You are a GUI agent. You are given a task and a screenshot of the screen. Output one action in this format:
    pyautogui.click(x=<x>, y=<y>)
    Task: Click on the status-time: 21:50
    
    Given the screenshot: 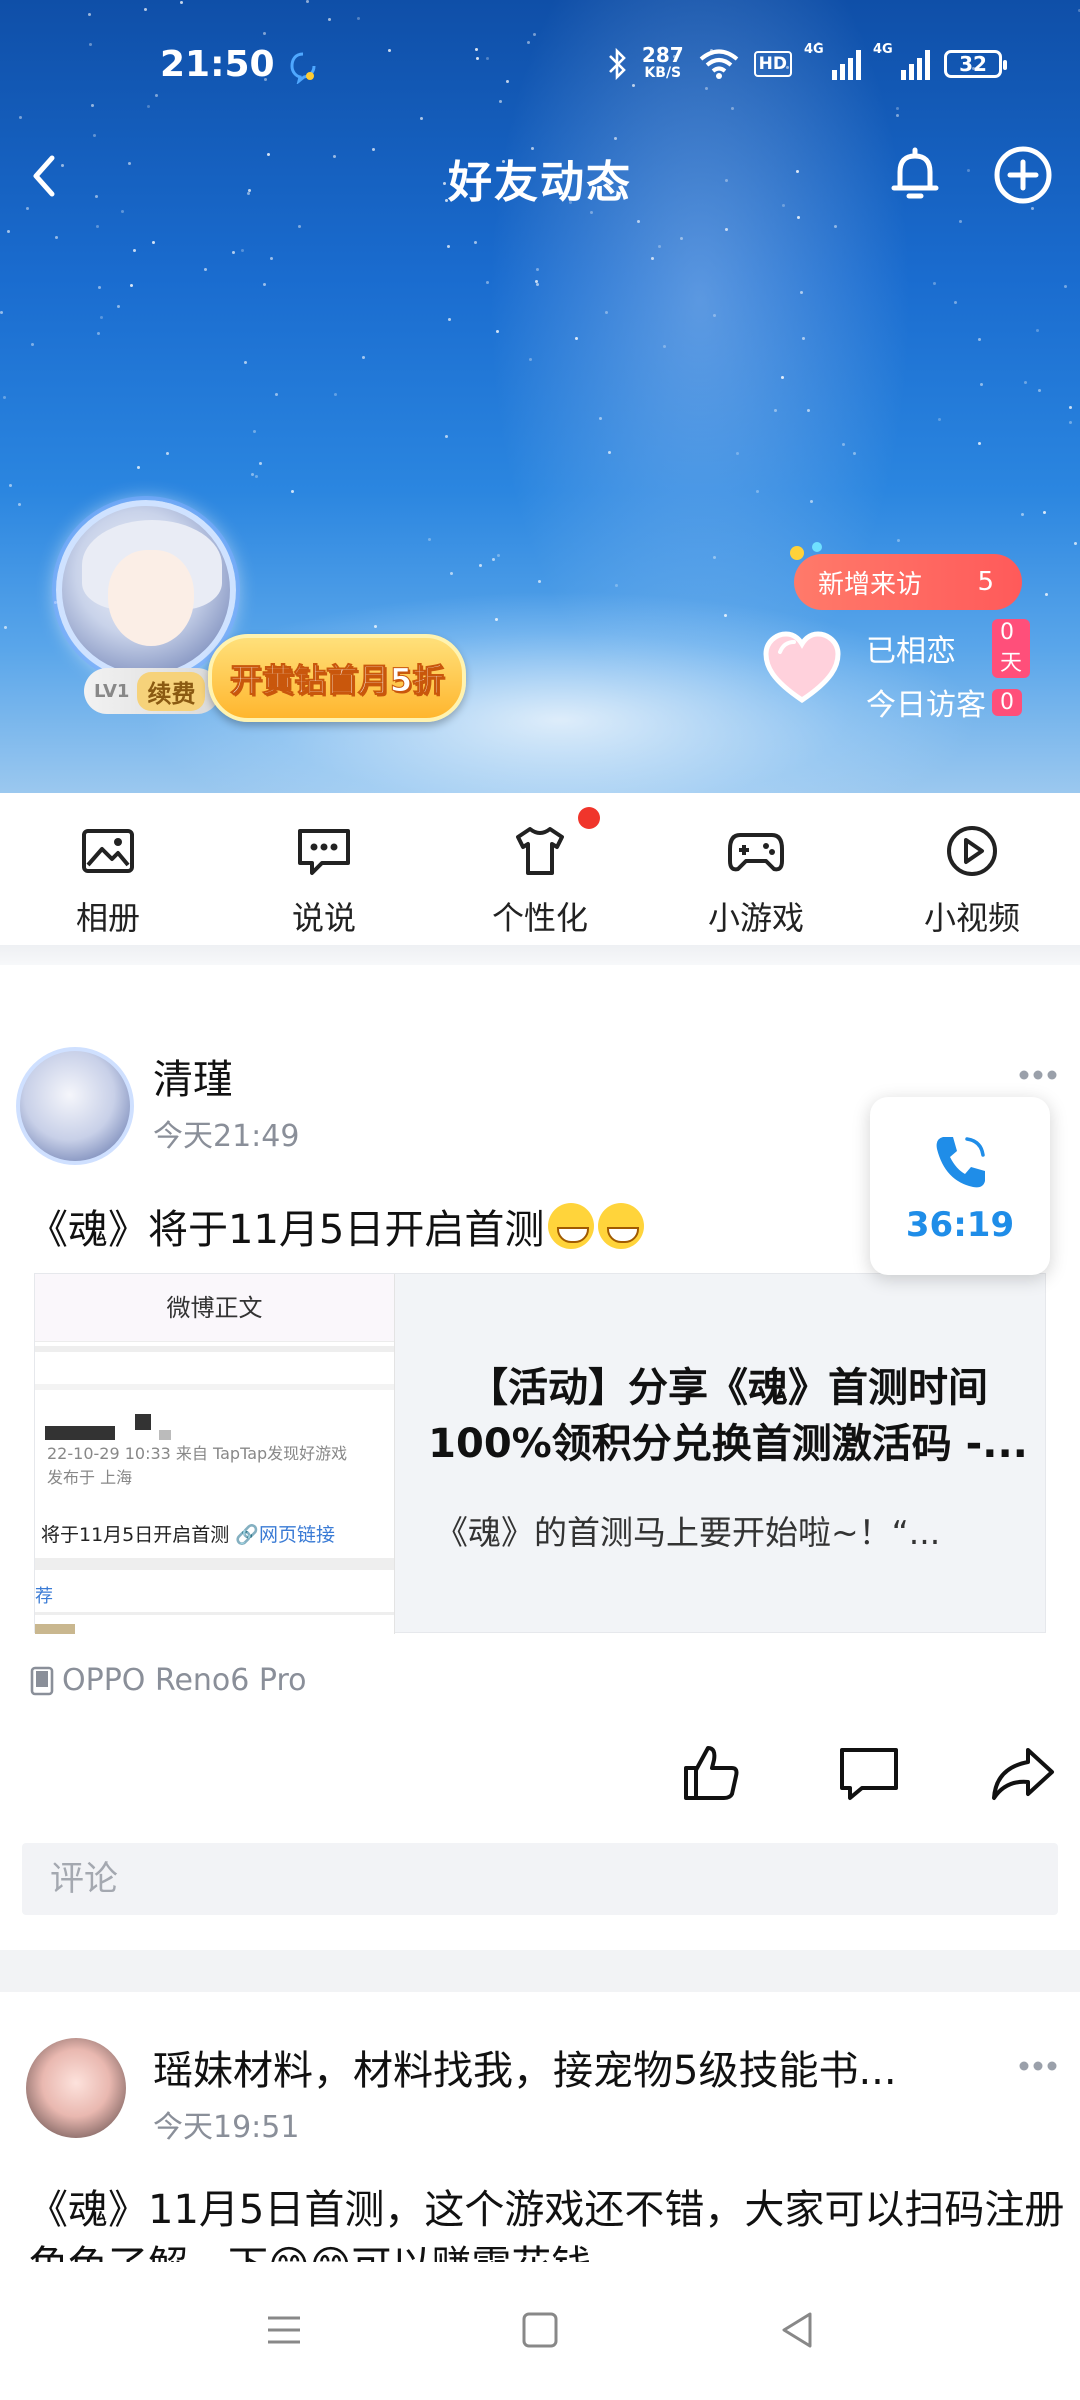 What is the action you would take?
    pyautogui.click(x=217, y=64)
    